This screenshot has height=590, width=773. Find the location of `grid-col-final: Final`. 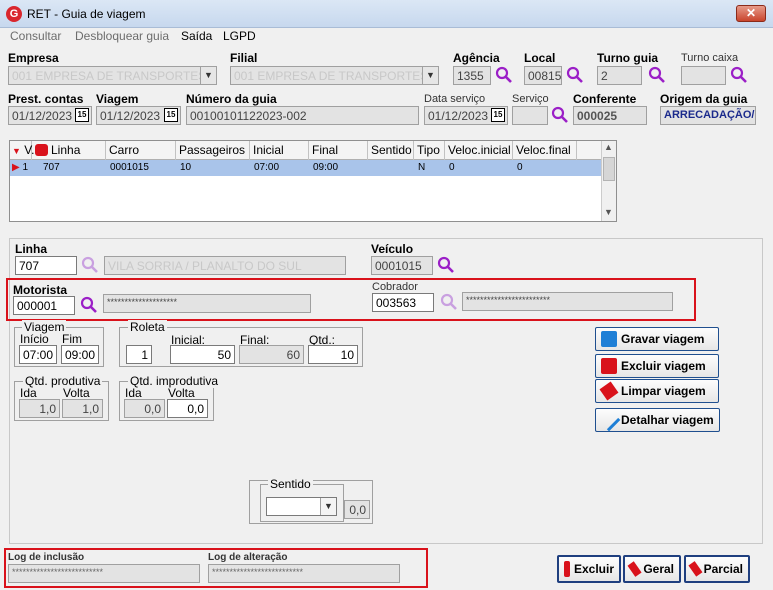

grid-col-final: Final is located at coordinates (338, 150).